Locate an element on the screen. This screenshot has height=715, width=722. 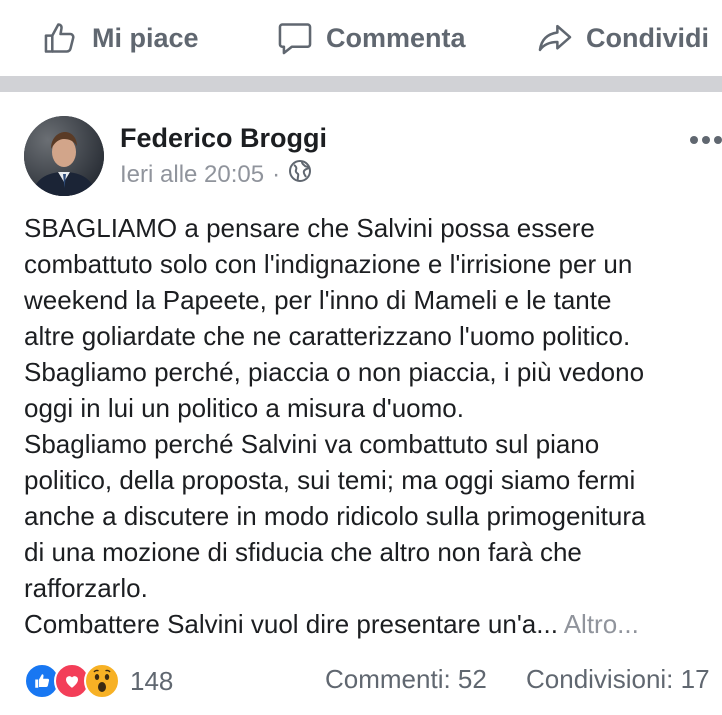
comment-button: Commenta is located at coordinates (371, 38).